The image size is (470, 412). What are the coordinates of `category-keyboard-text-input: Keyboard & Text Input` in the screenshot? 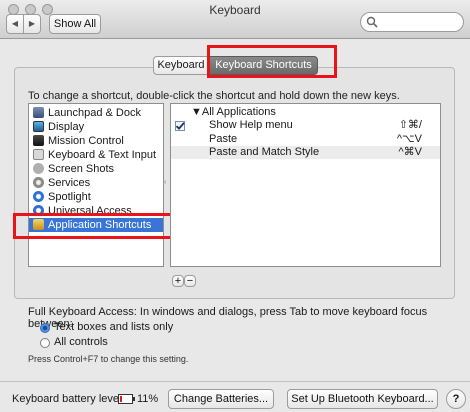 It's located at (96, 155).